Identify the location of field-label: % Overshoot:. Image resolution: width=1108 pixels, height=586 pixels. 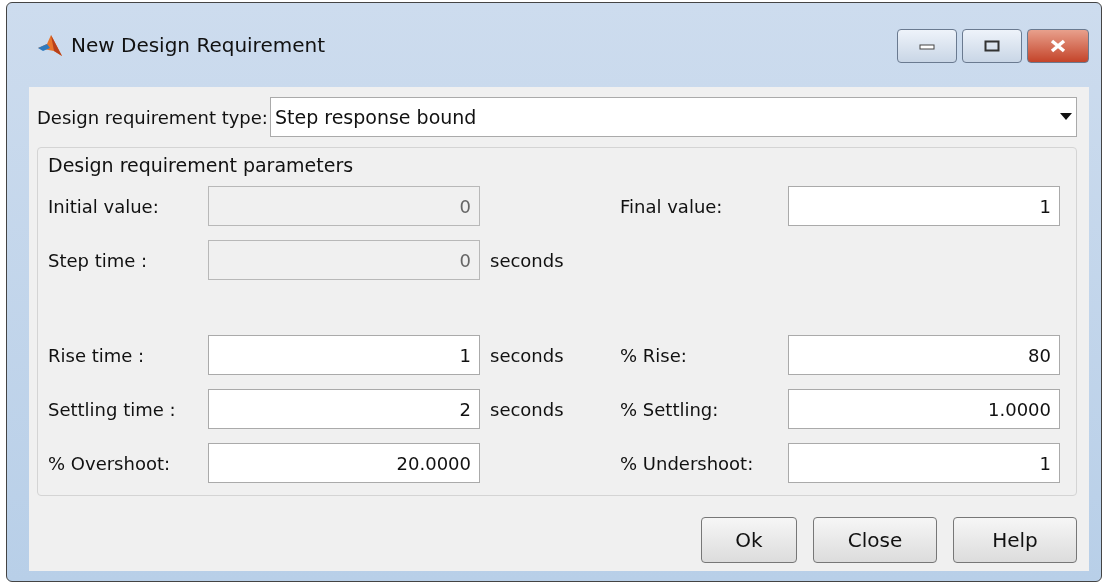
(110, 463).